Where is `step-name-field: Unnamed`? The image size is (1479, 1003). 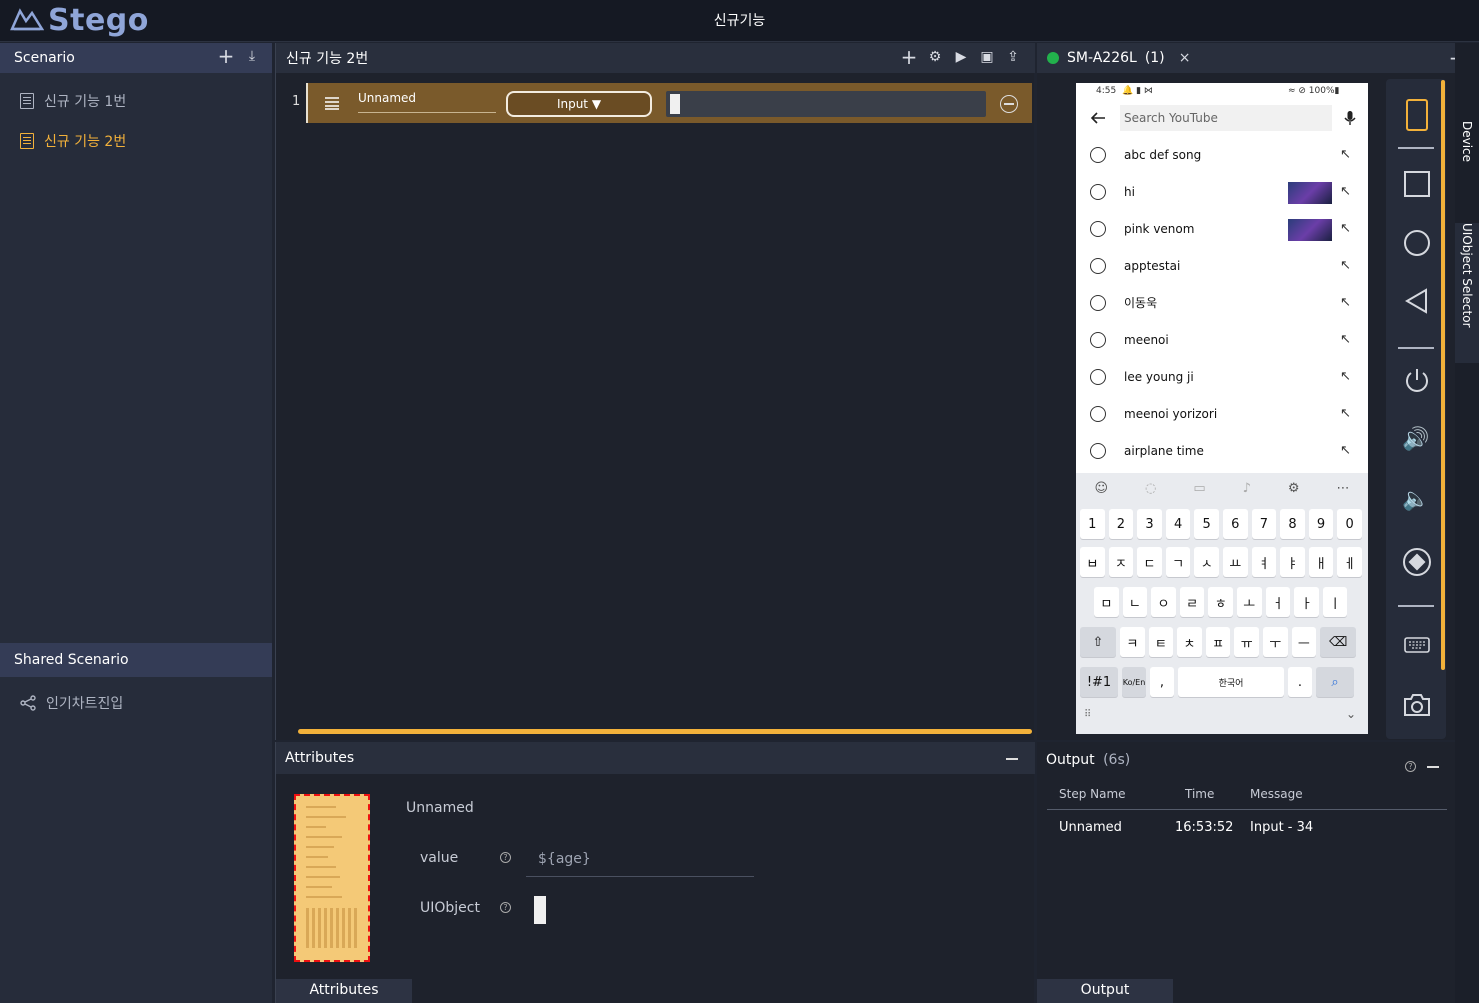
step-name-field: Unnamed is located at coordinates (427, 101).